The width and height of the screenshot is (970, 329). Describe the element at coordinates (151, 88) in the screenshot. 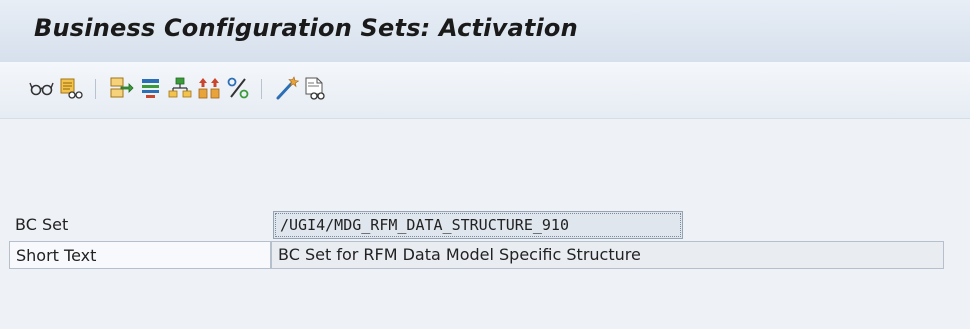

I see `list-icon` at that location.